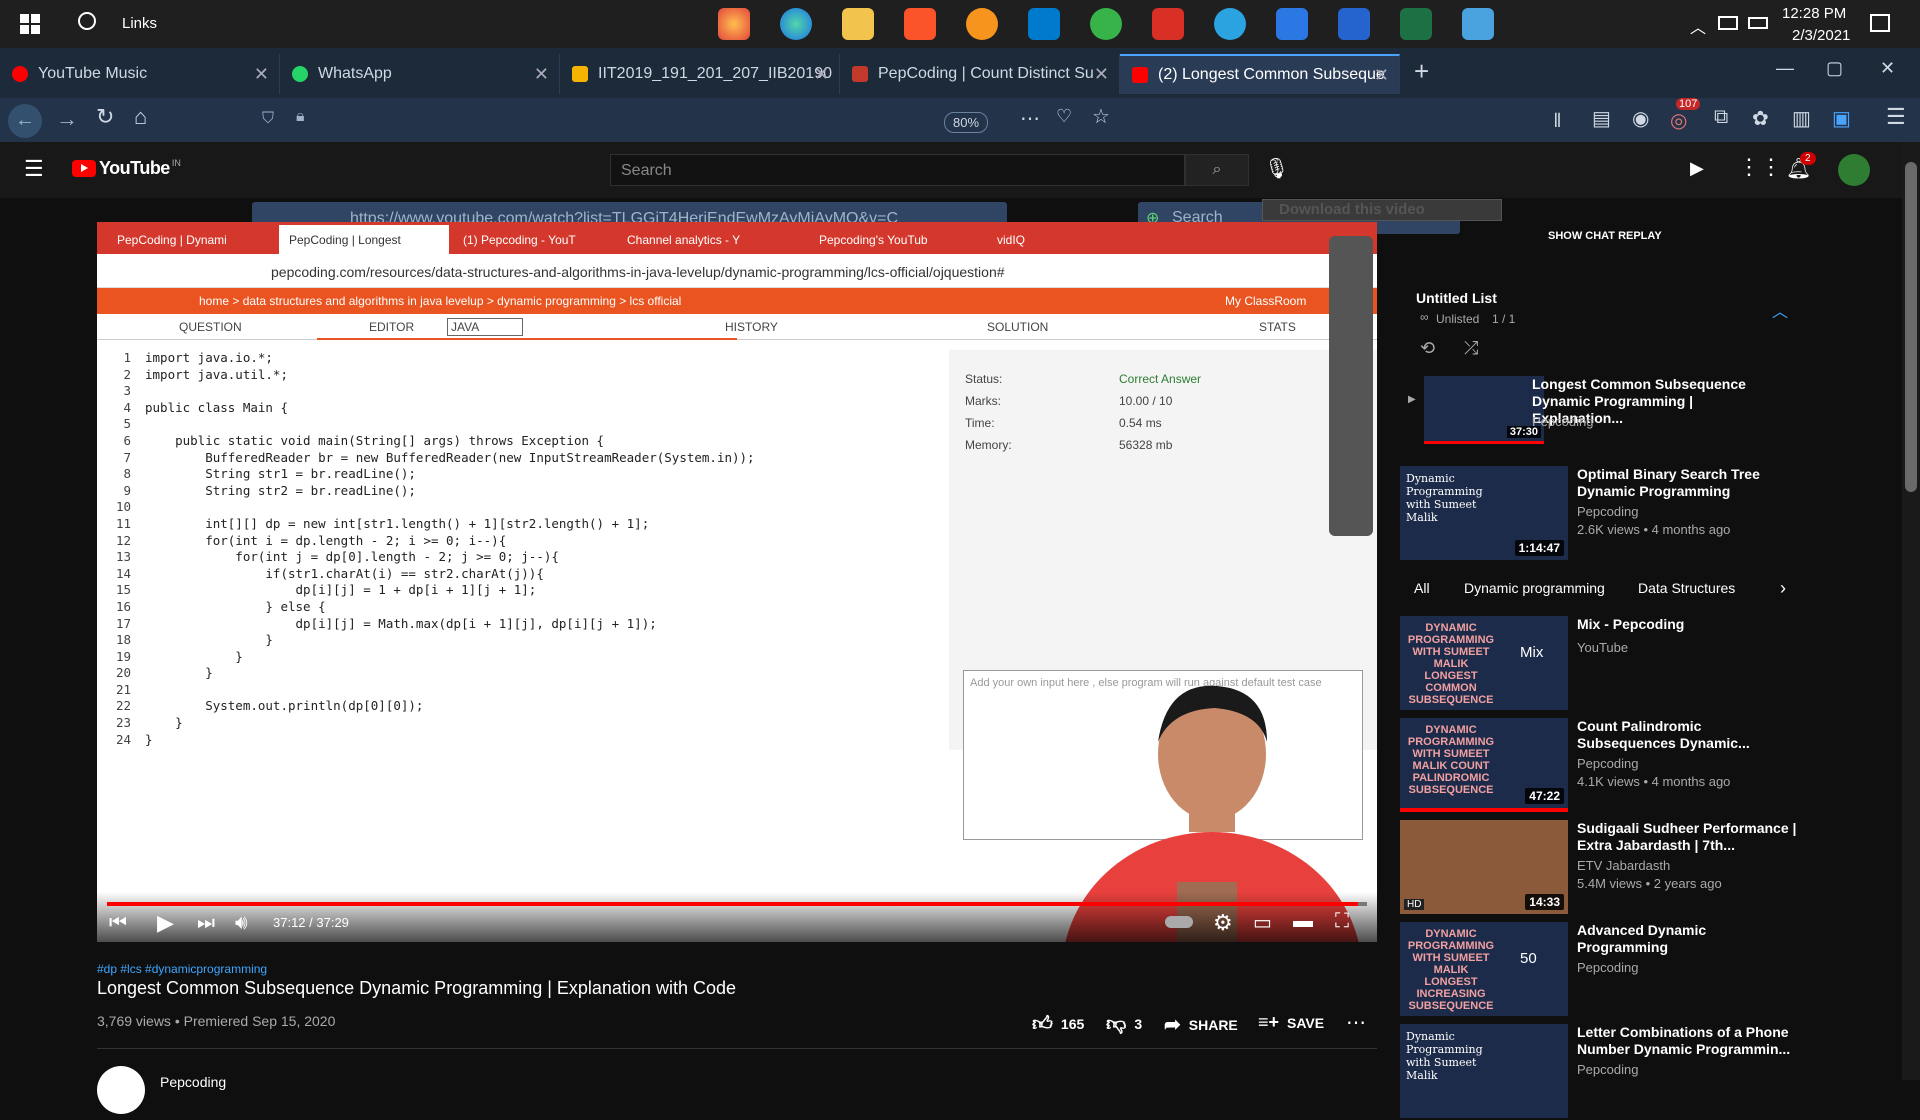 The image size is (1920, 1120). I want to click on youtube-search-button: ⌕, so click(1217, 170).